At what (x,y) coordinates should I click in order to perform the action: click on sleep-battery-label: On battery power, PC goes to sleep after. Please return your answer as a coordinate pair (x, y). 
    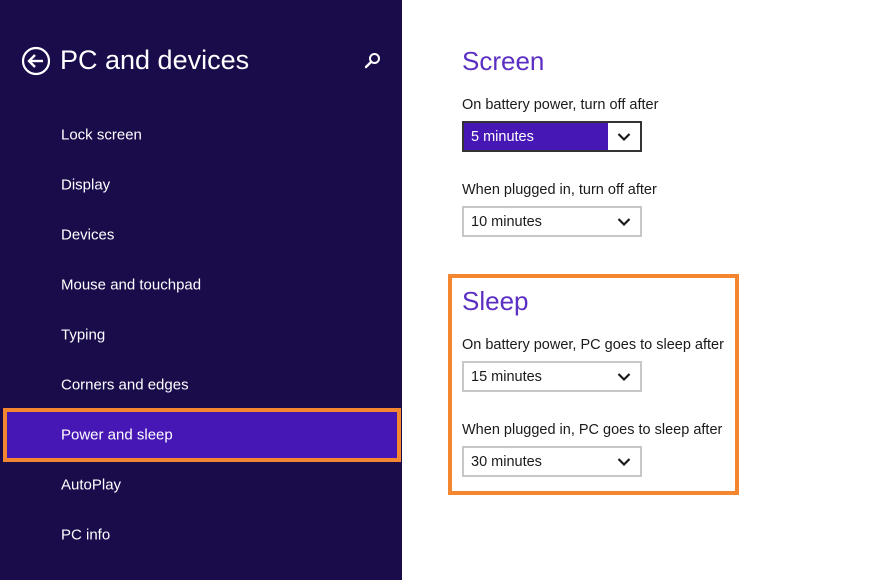
    Looking at the image, I should click on (593, 345).